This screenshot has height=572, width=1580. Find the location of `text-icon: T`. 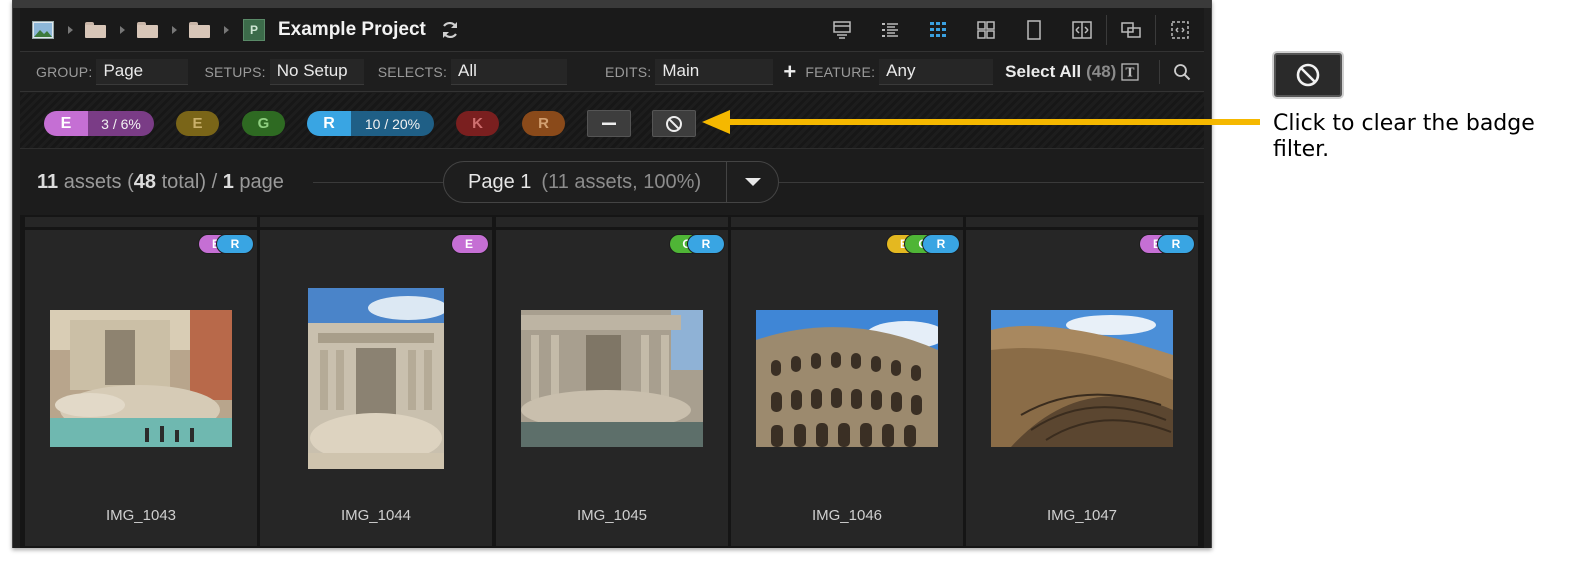

text-icon: T is located at coordinates (1130, 72).